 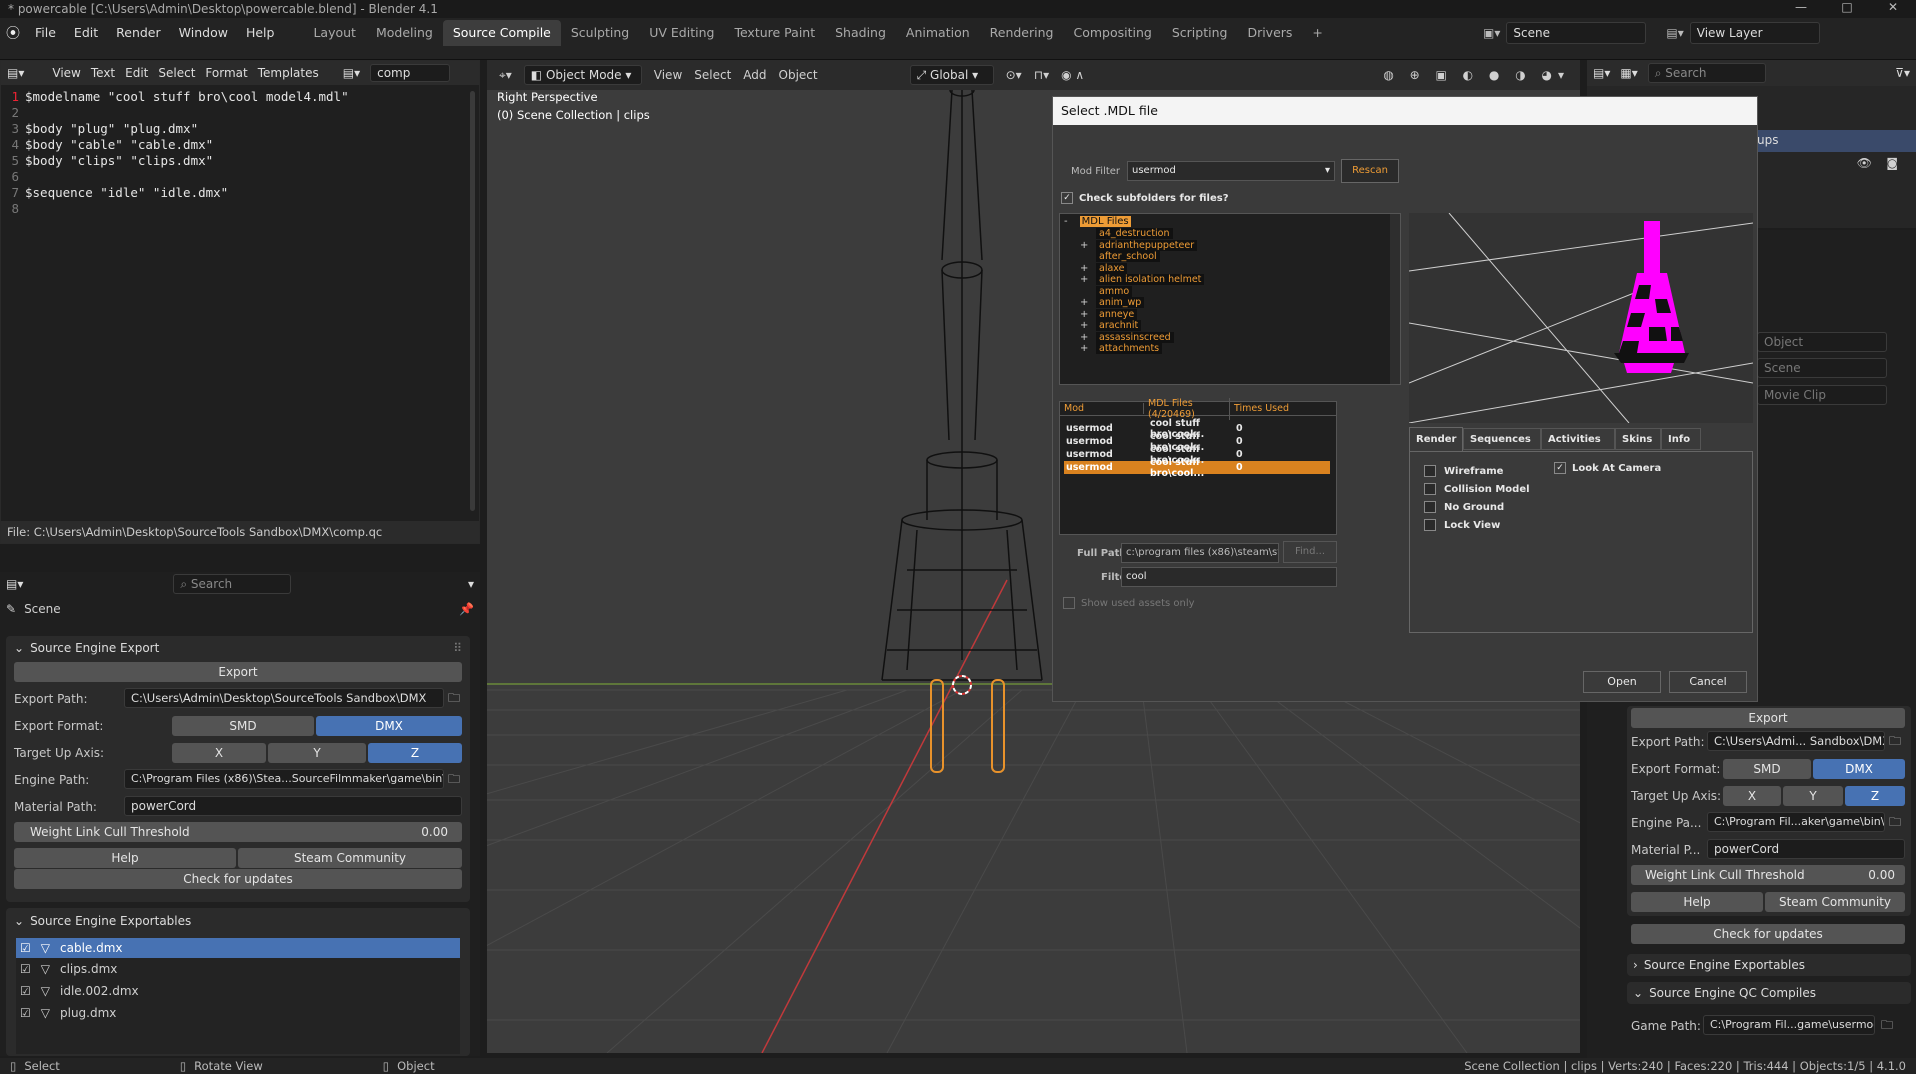 I want to click on render-option-checkbox: Collision Model, so click(x=1588, y=489).